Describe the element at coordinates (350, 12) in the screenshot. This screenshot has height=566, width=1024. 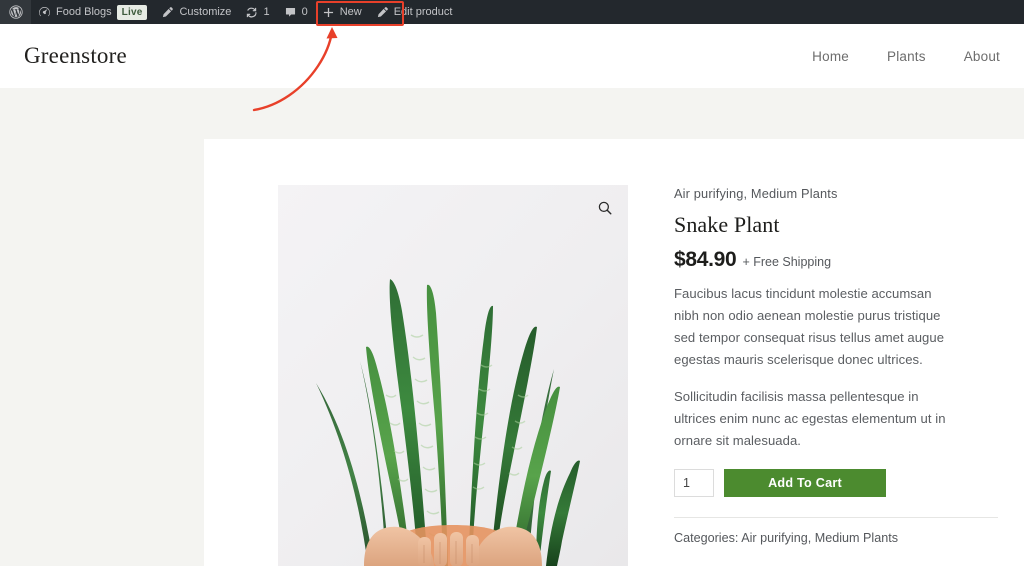
I see `admin-bar-new-label: New` at that location.